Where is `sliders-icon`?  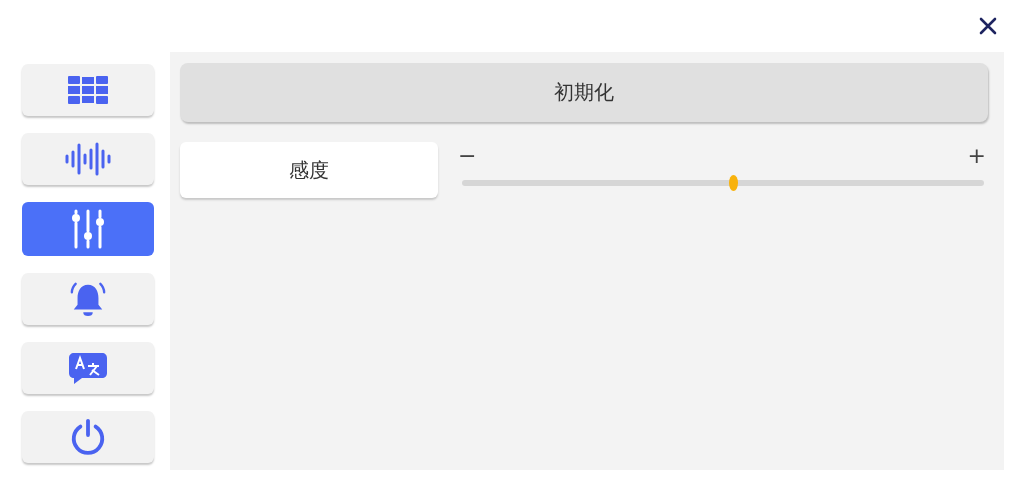
sliders-icon is located at coordinates (88, 229).